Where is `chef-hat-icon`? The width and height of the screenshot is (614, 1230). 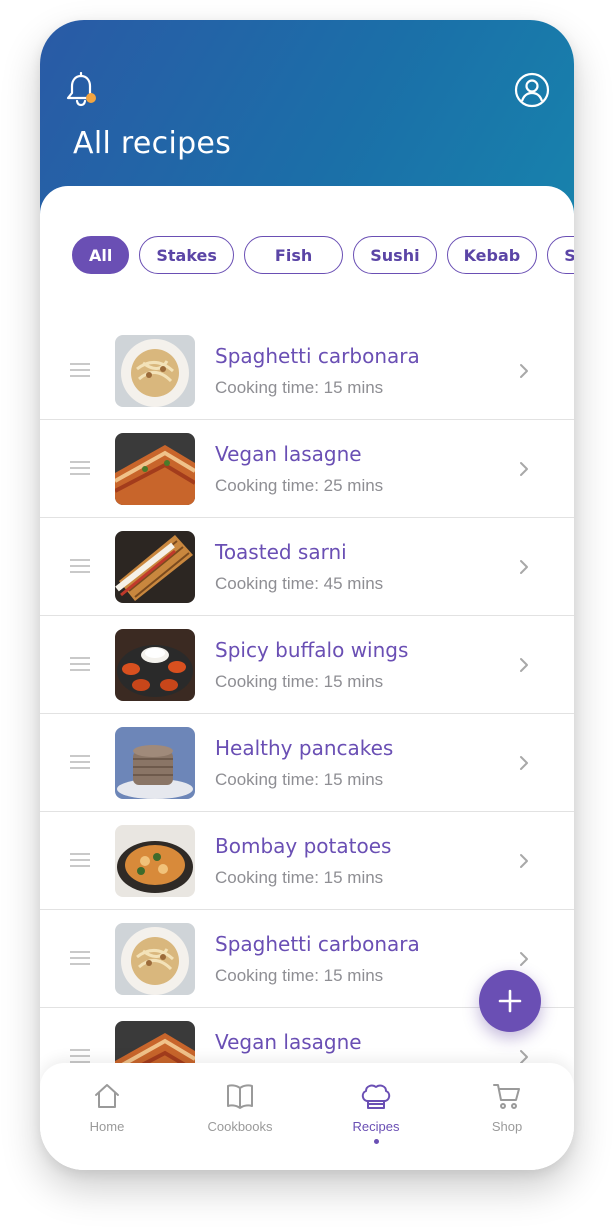
chef-hat-icon is located at coordinates (376, 1096).